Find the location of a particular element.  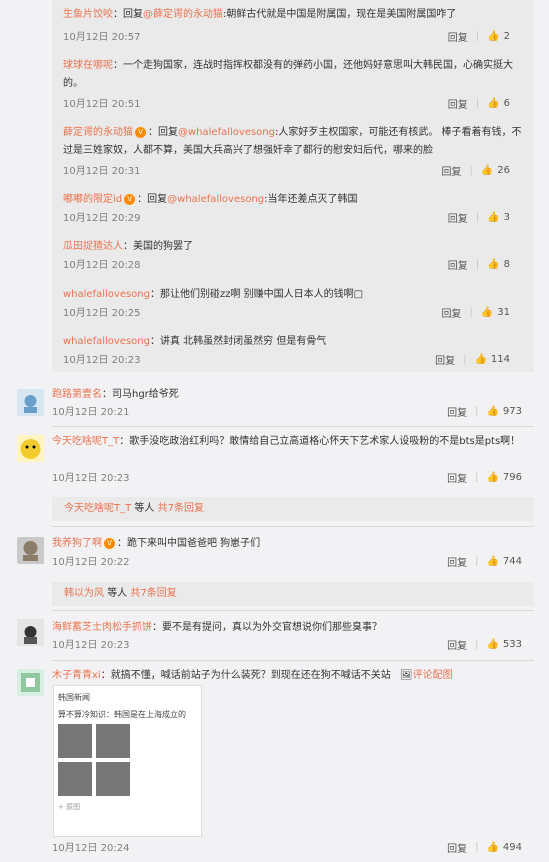

like-button: 👍 533 is located at coordinates (504, 644).